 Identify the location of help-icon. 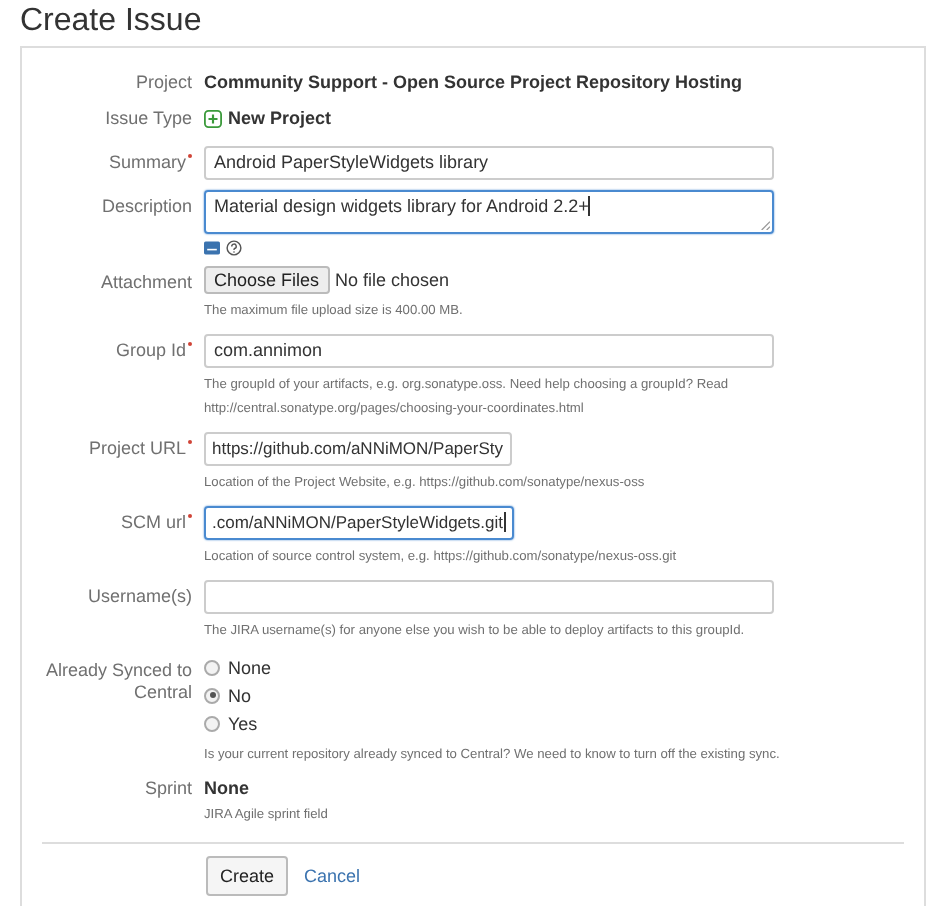
(234, 247).